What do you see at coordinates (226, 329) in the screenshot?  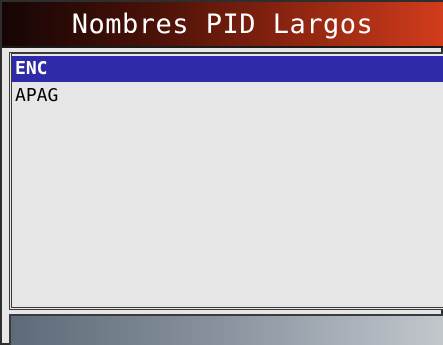 I see `function-key-bar` at bounding box center [226, 329].